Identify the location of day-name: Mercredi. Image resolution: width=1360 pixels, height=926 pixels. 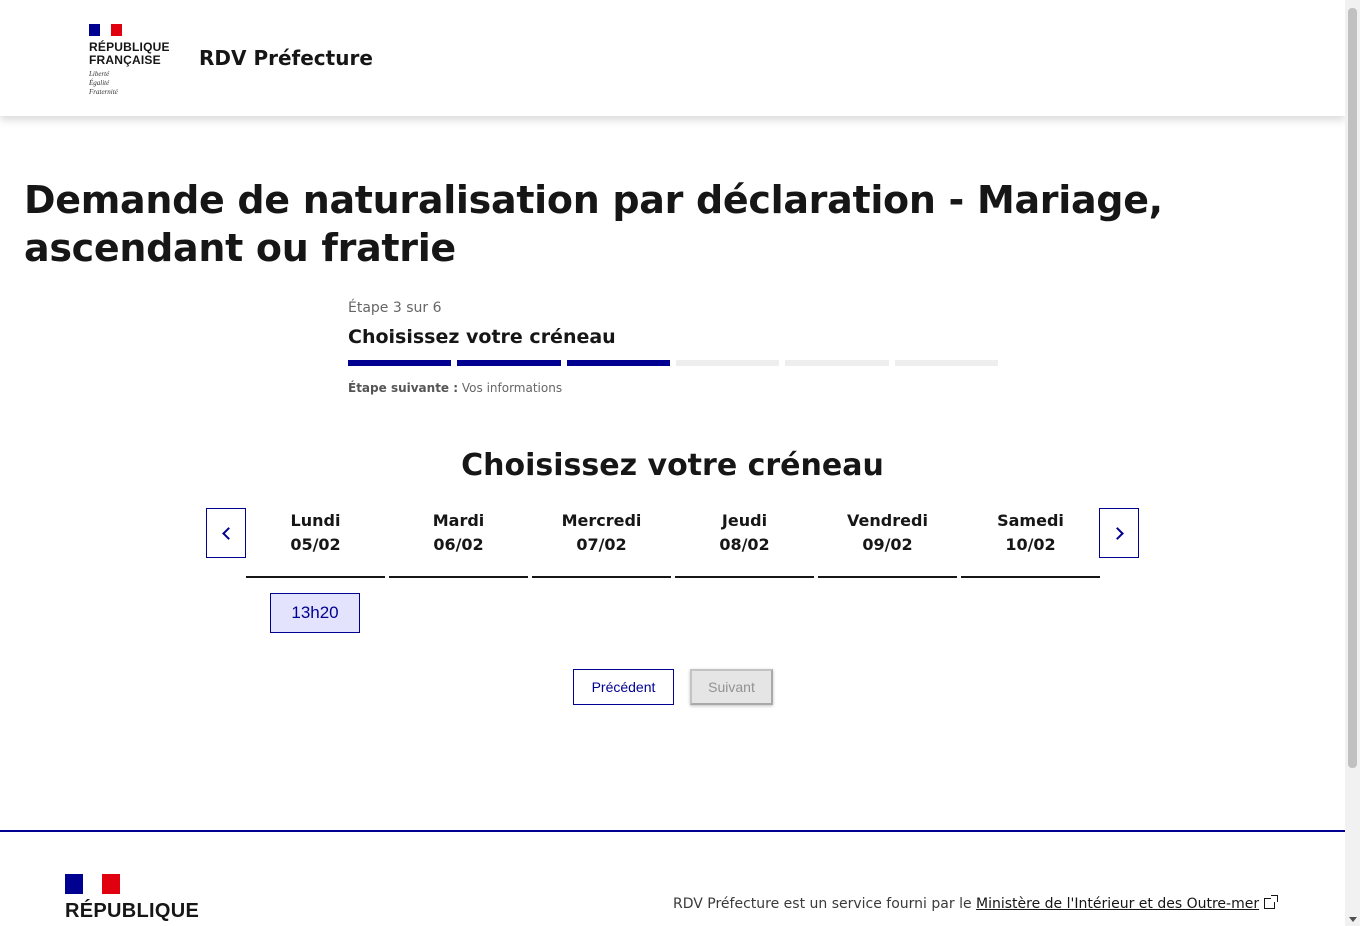
(601, 520).